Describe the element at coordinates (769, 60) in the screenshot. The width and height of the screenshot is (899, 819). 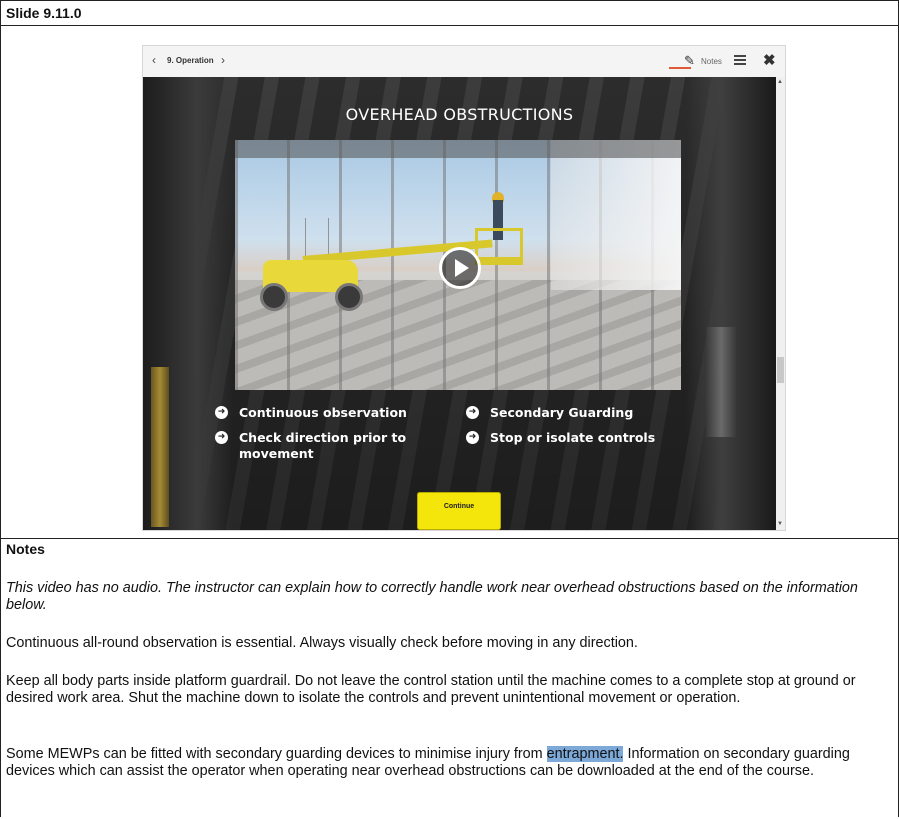
I see `close-icon: ✖` at that location.